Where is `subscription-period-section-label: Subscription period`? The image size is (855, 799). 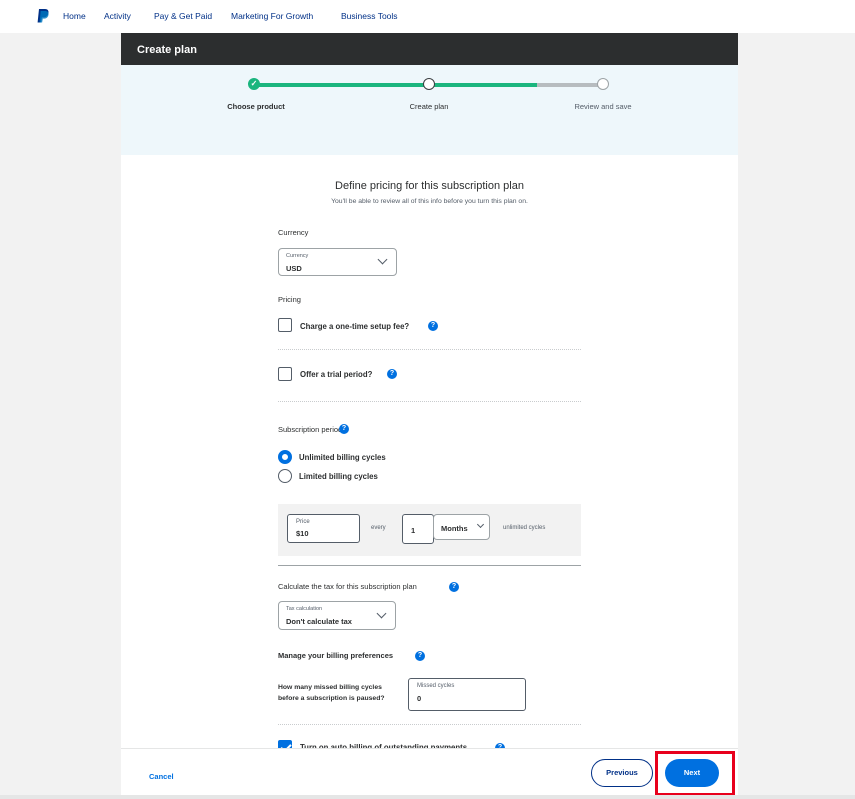 subscription-period-section-label: Subscription period is located at coordinates (310, 429).